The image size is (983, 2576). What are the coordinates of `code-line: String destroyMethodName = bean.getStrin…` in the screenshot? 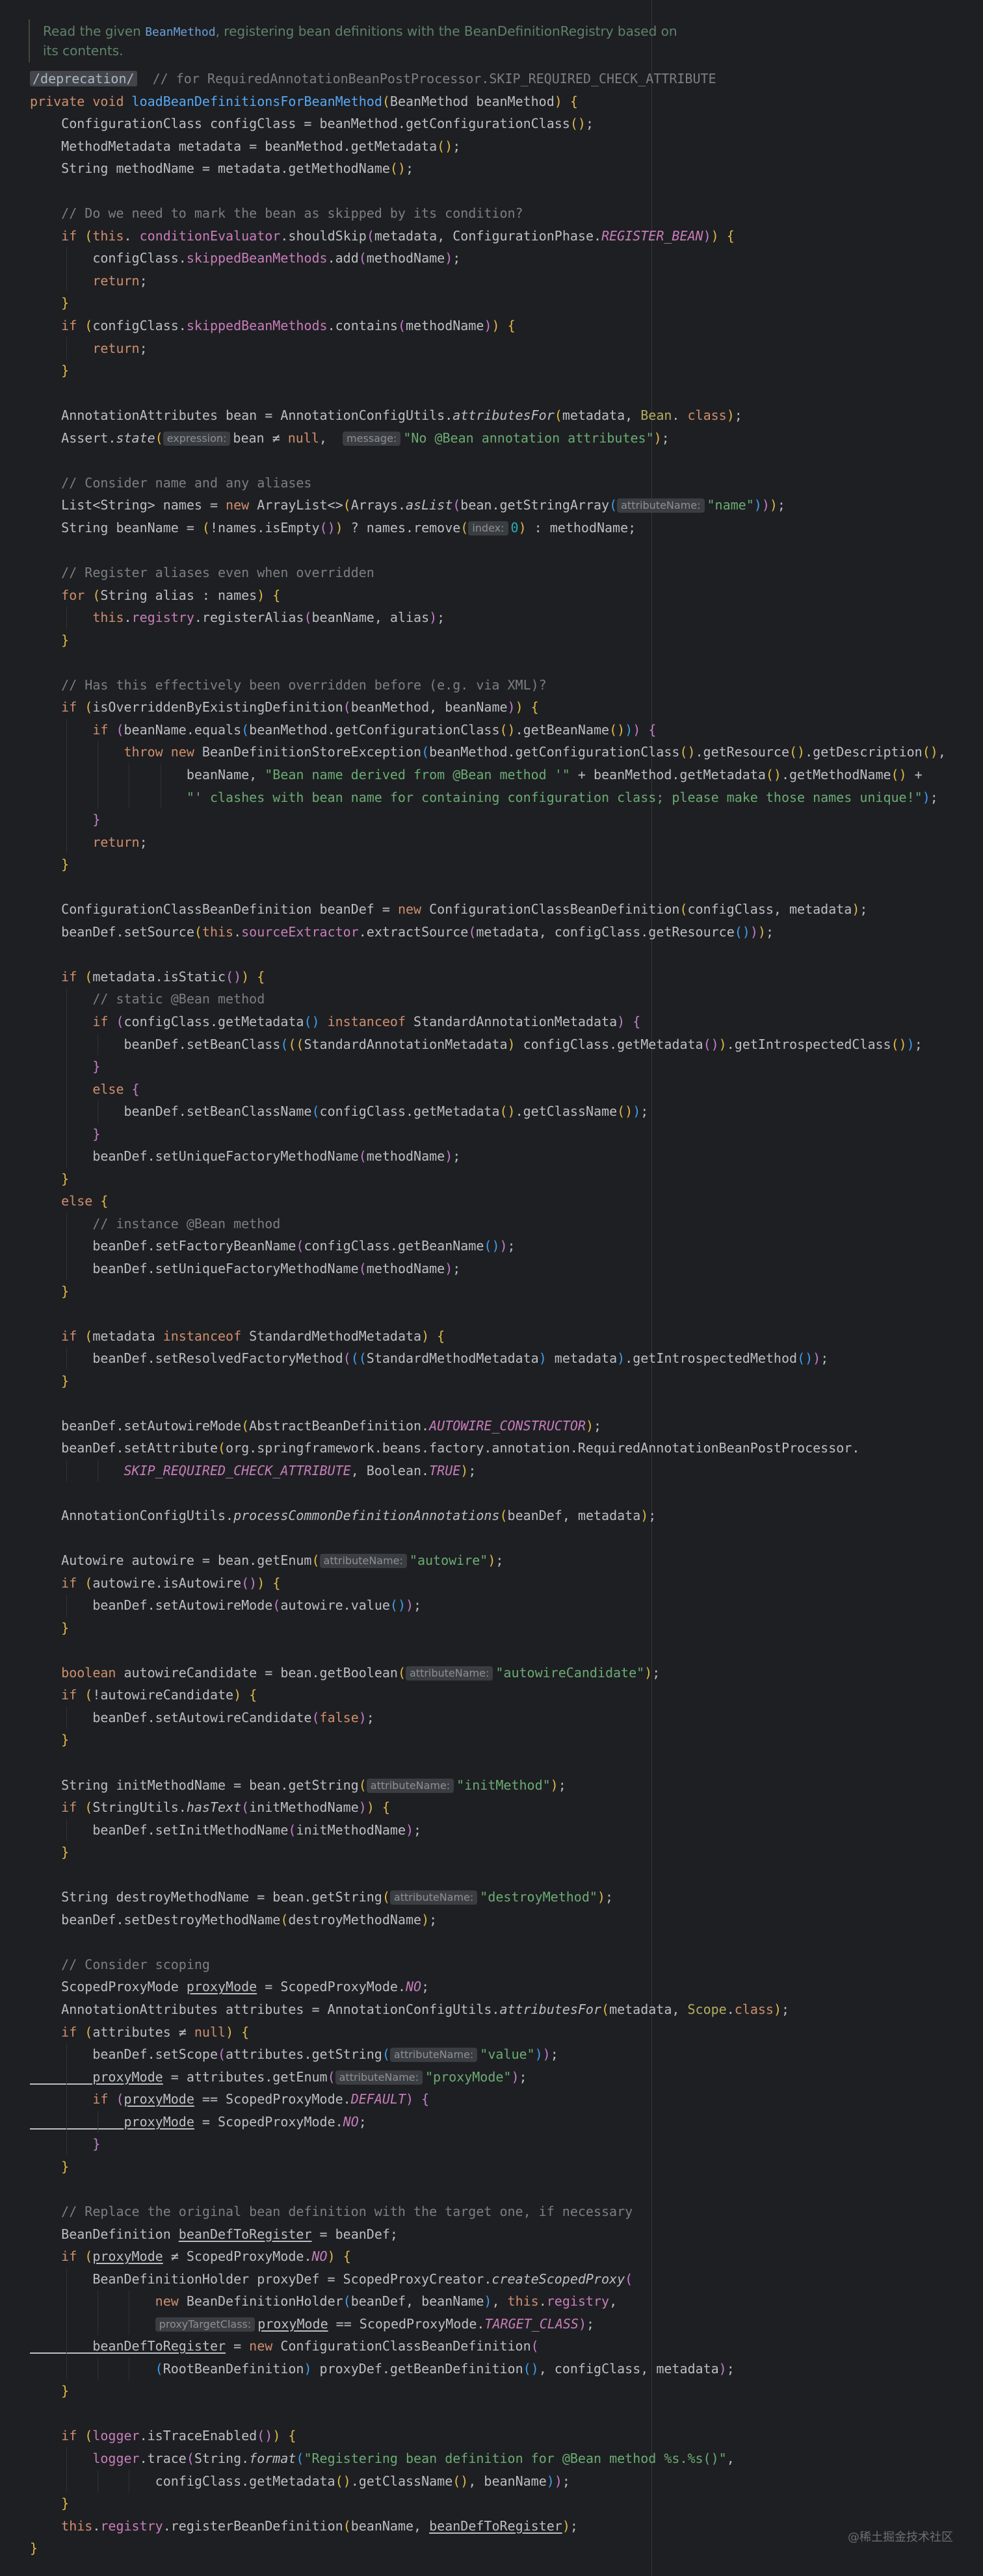 It's located at (488, 1897).